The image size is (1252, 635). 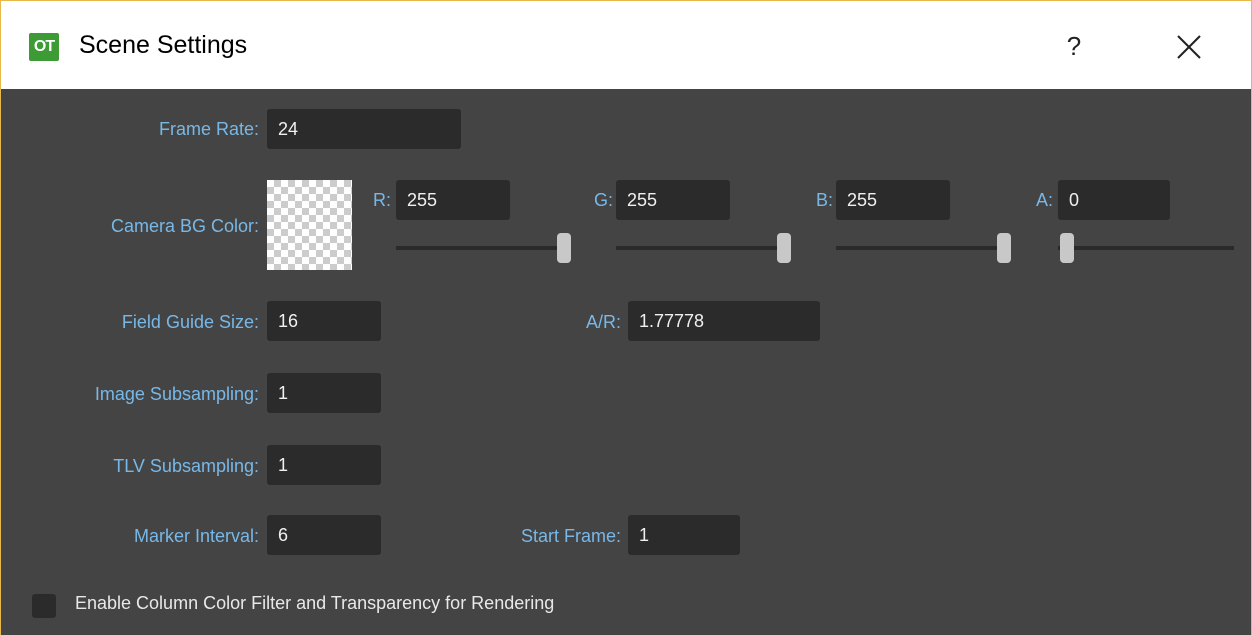 I want to click on blue-channel-slider, so click(x=921, y=248).